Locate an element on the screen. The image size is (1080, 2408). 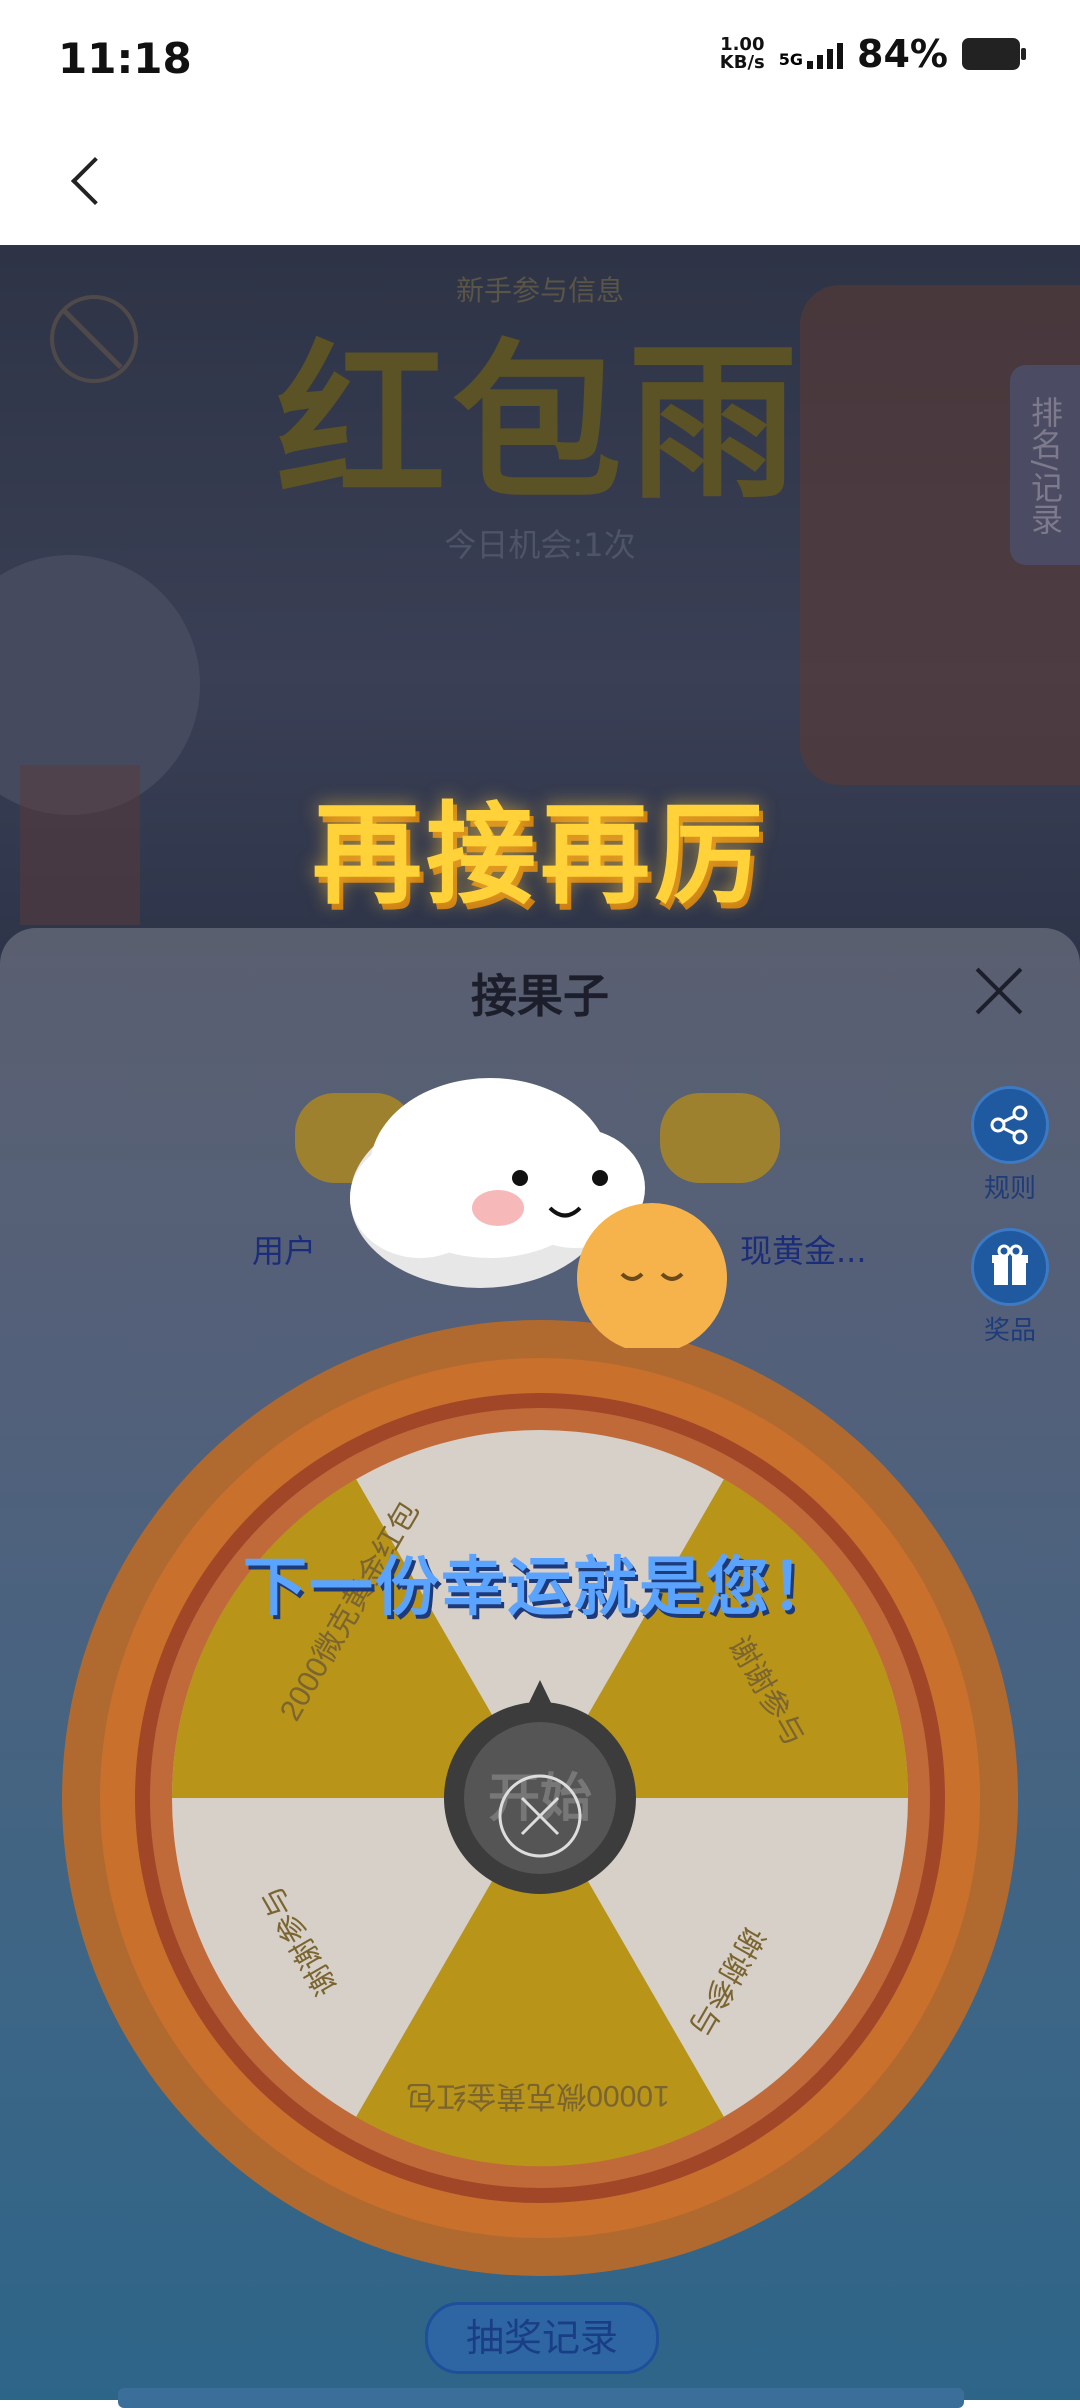
cloud-sun-illustration is located at coordinates (555, 1200).